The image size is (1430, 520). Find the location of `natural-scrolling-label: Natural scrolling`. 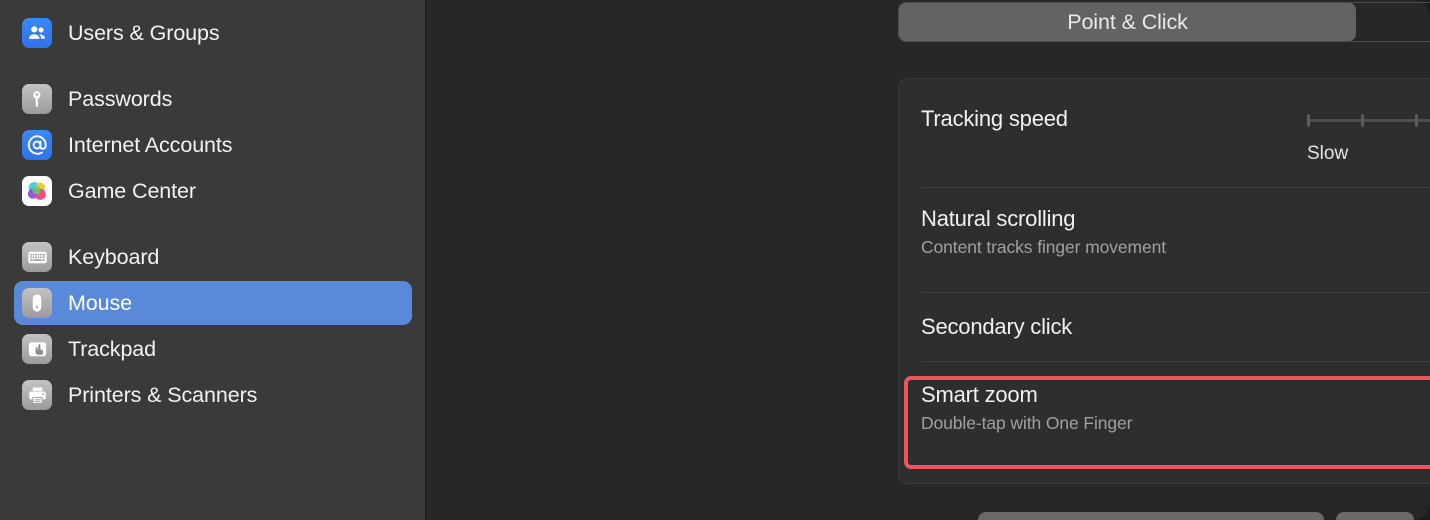

natural-scrolling-label: Natural scrolling is located at coordinates (998, 218).